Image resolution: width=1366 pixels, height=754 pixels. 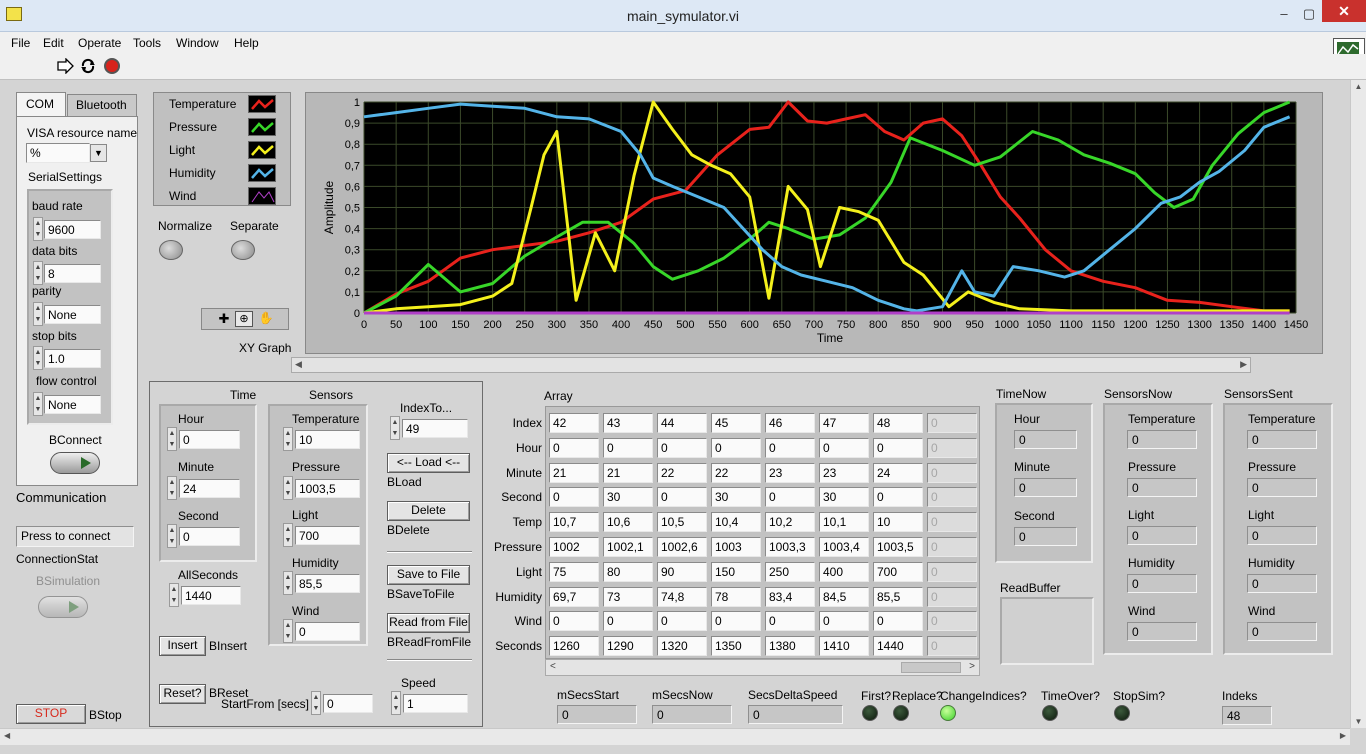 I want to click on data-bits-input: 8, so click(x=72, y=273).